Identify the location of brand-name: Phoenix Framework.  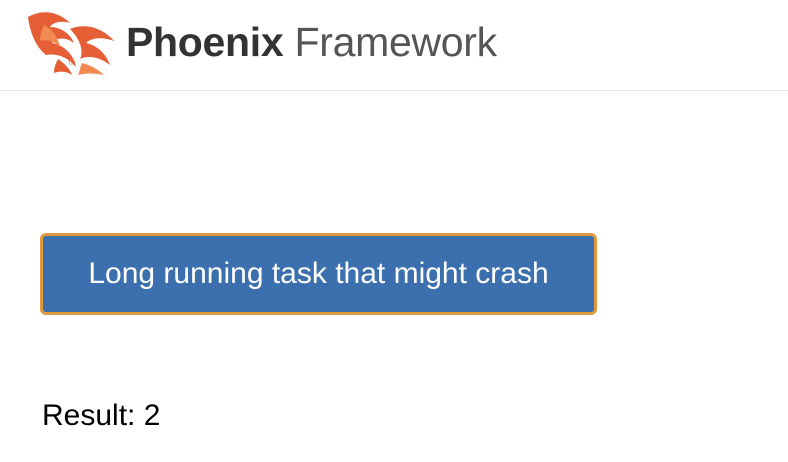
(311, 41).